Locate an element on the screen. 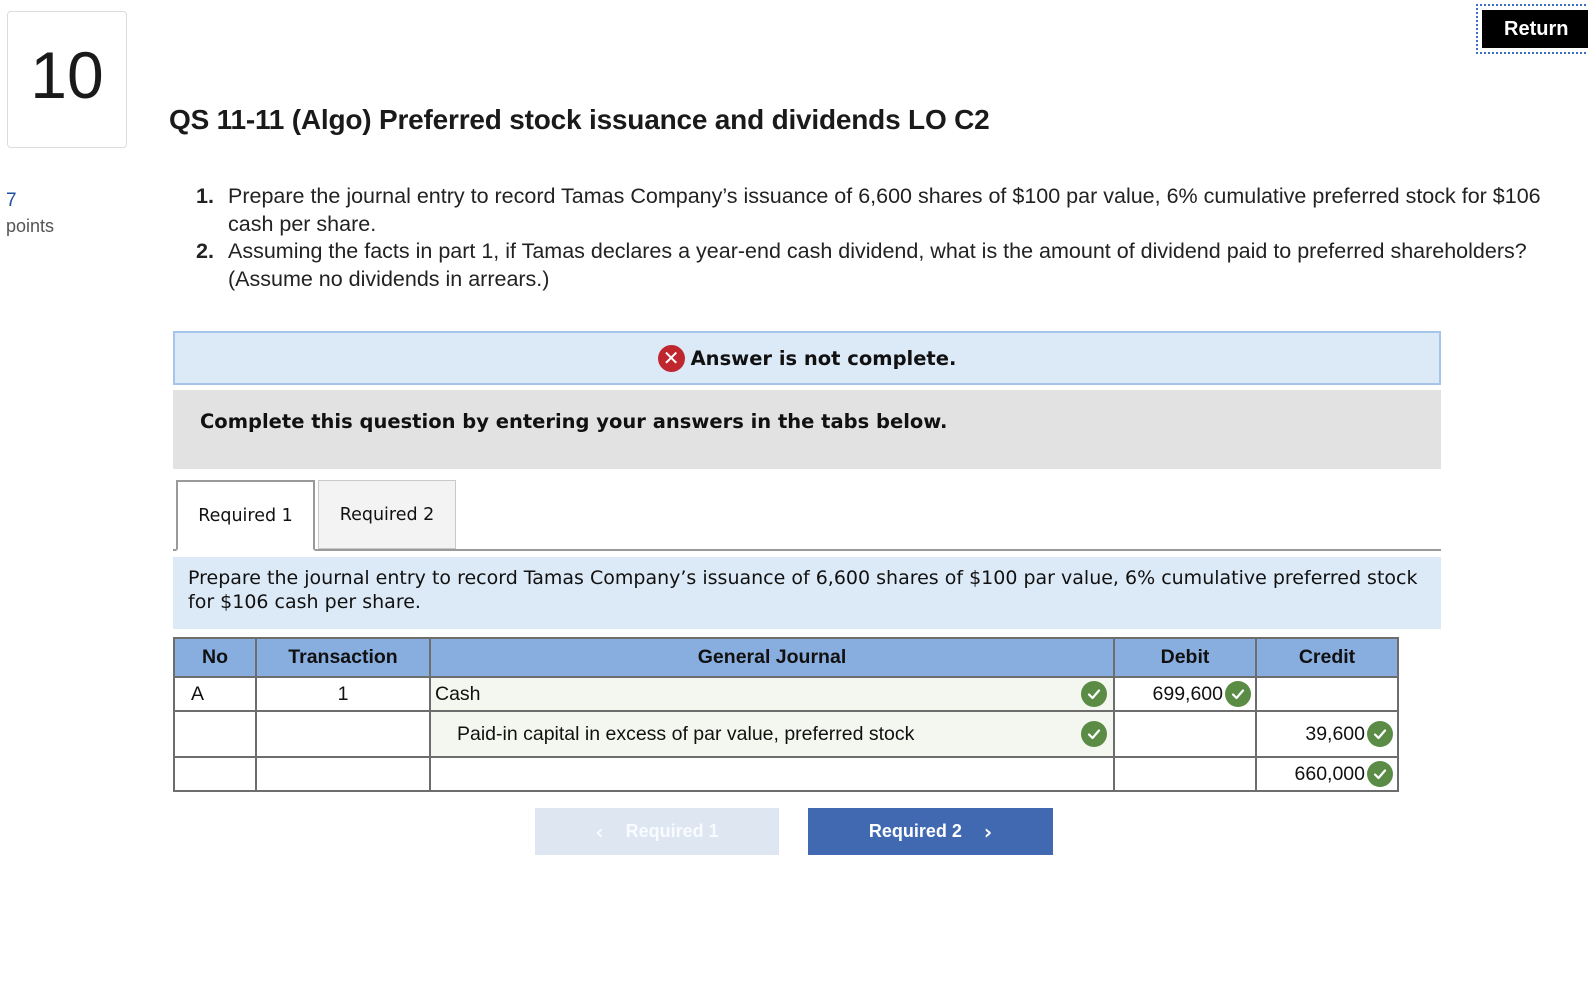  return-button: Return is located at coordinates (1532, 29).